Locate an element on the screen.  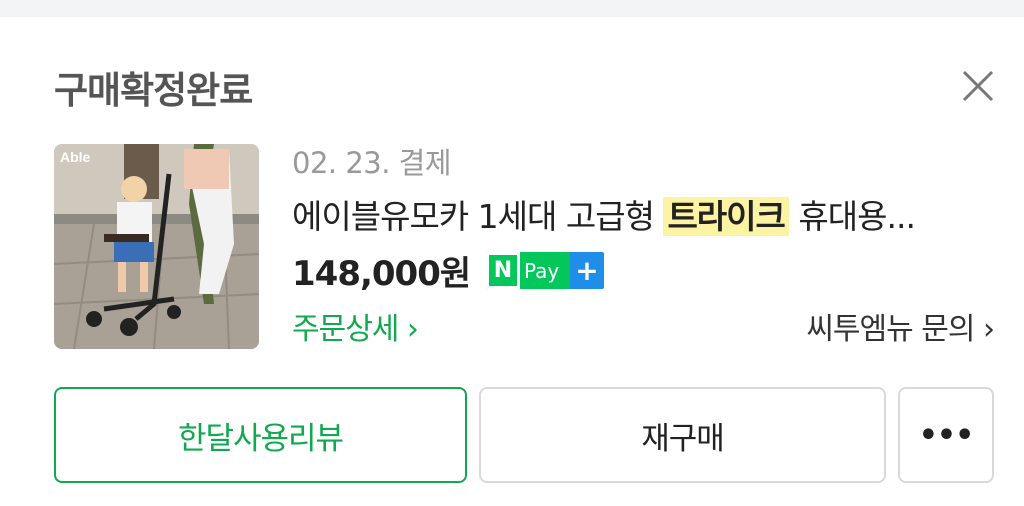
order-date: 02. 23. 결제 is located at coordinates (372, 163).